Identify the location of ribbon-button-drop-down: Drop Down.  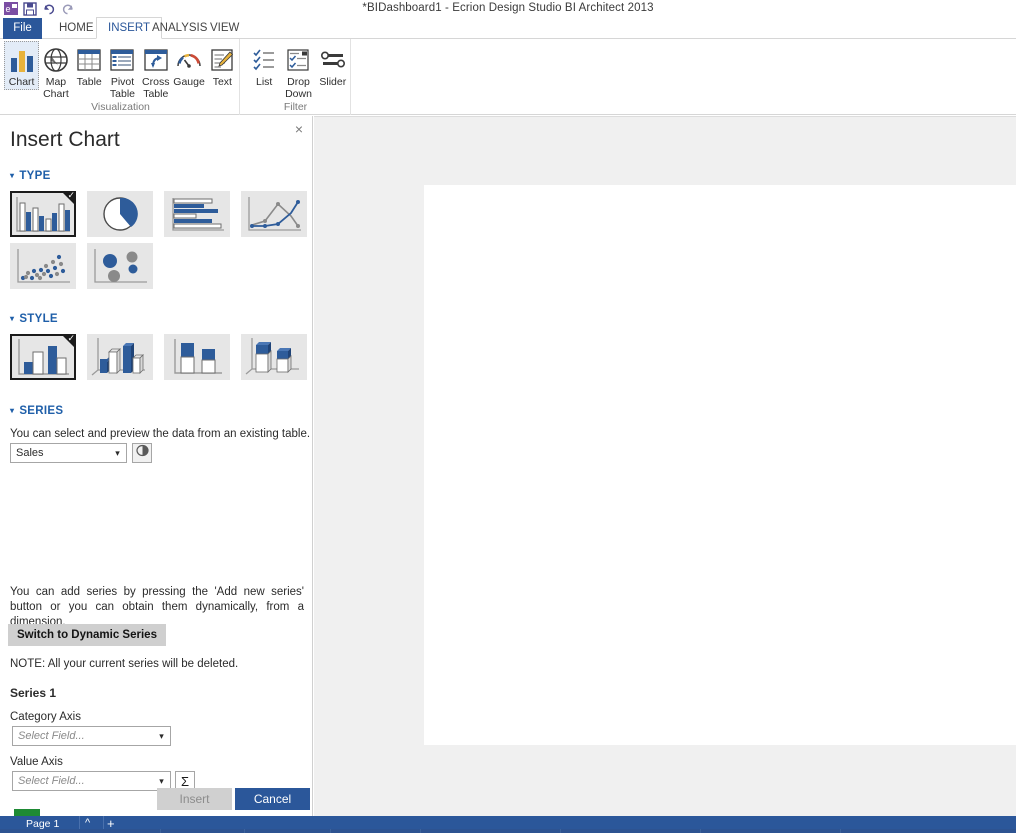
(298, 70).